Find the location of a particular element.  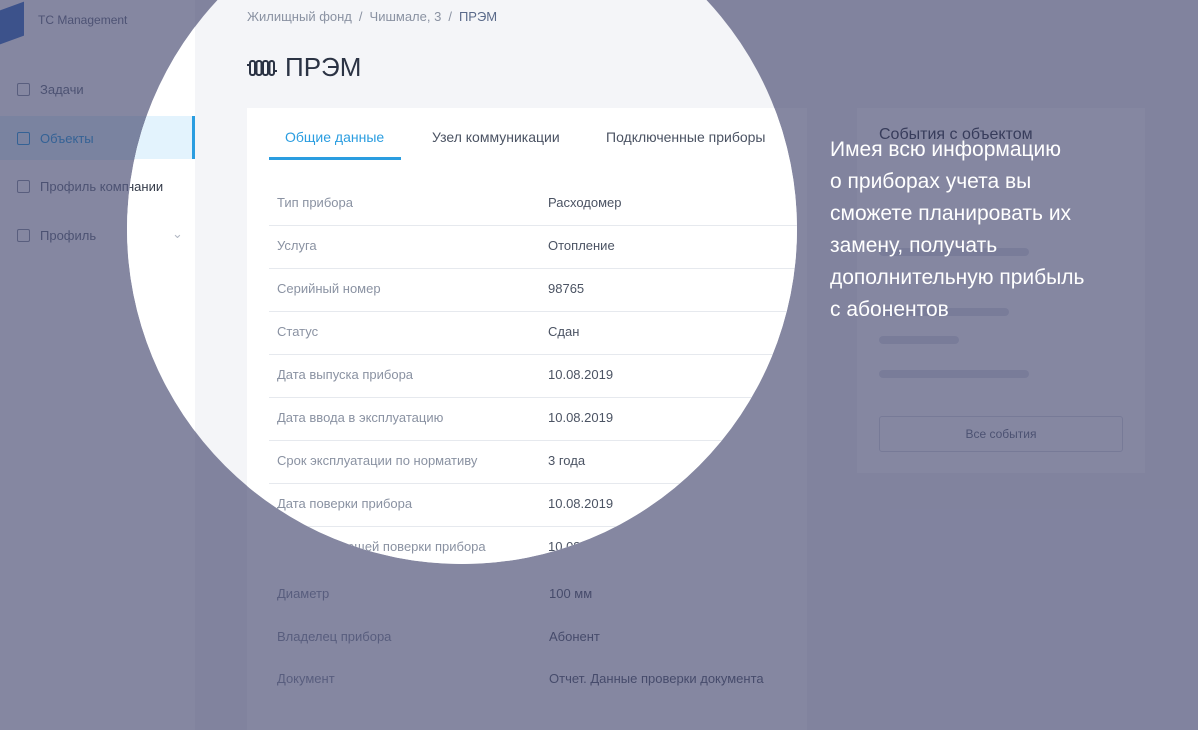

table-row: Серийный номер 98765 is located at coordinates (533, 290).